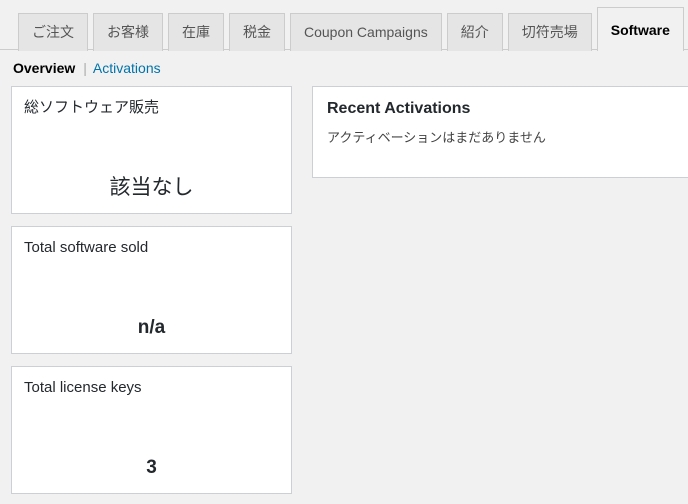 The height and width of the screenshot is (504, 688). I want to click on stat-card-title: Total license keys, so click(83, 387).